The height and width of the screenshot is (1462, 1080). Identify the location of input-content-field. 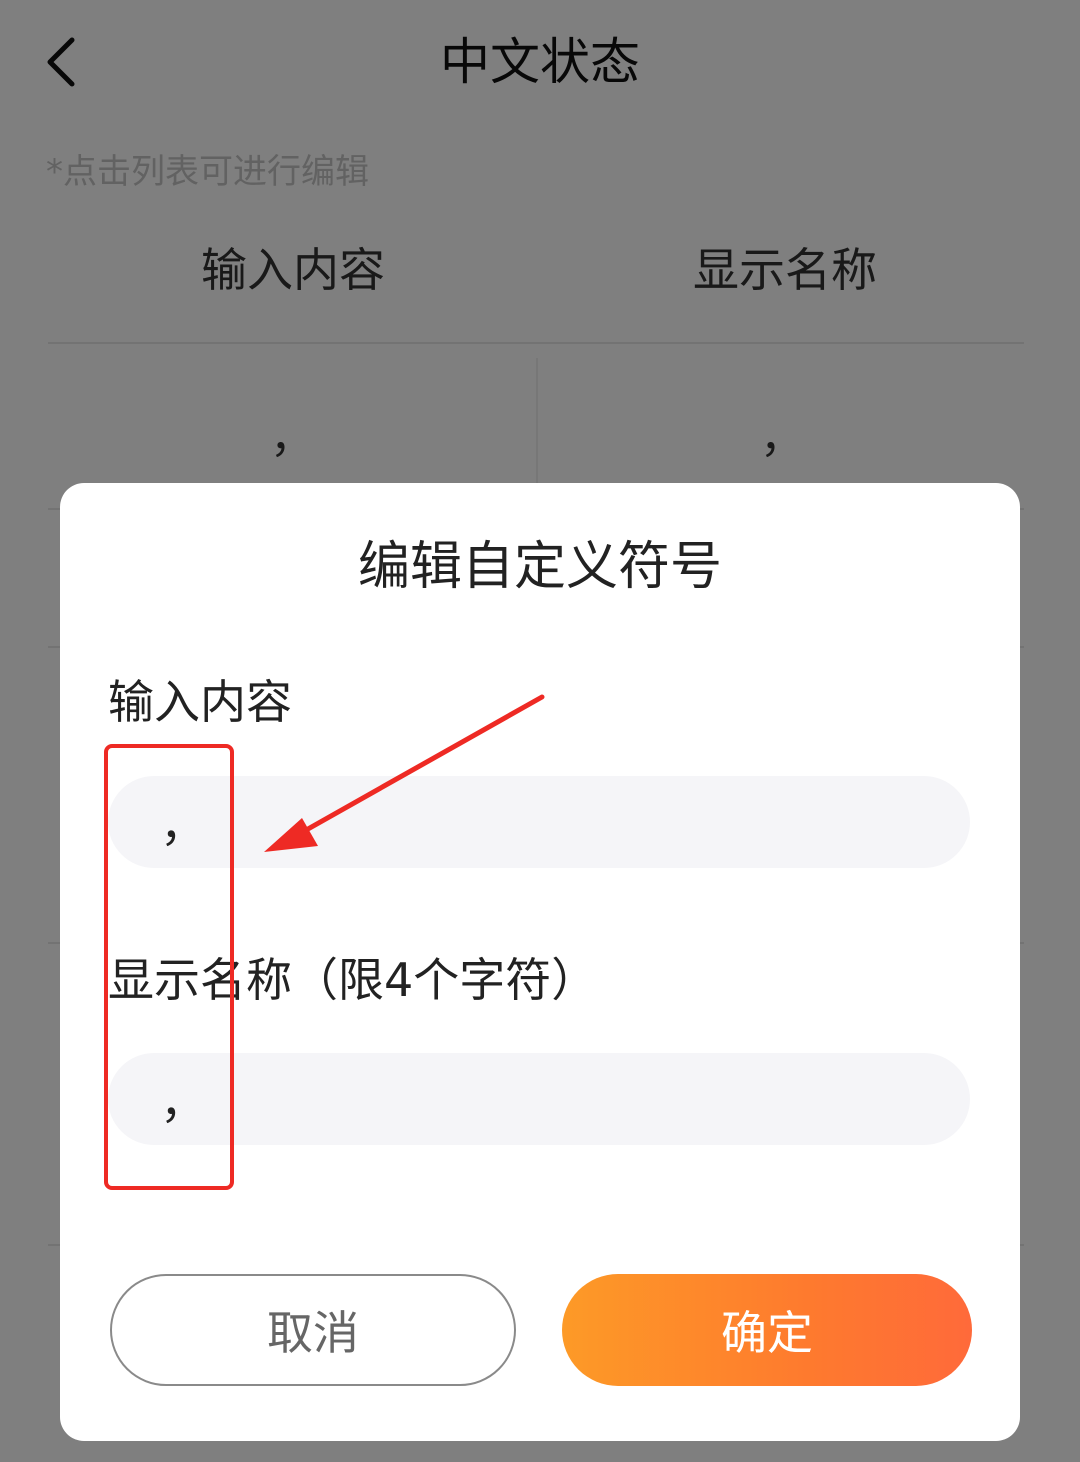
(539, 822).